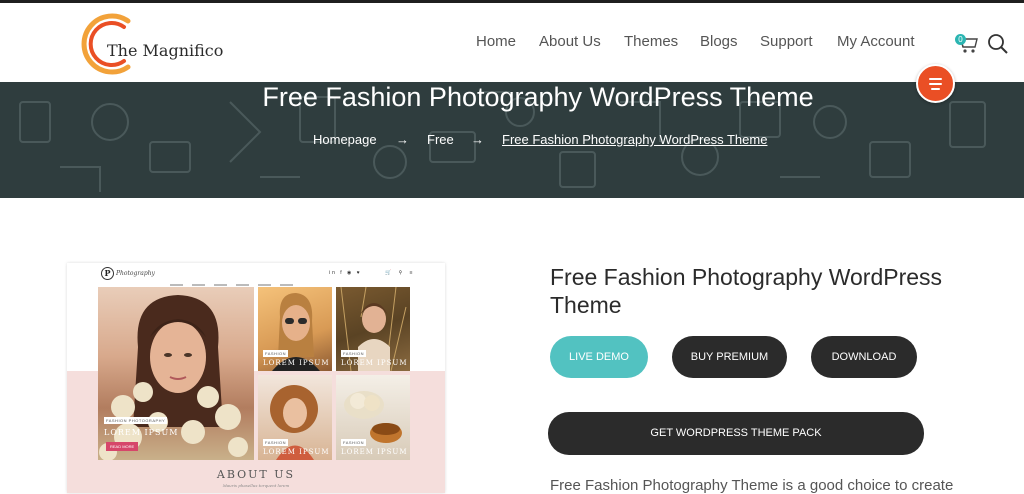 This screenshot has height=494, width=1024. Describe the element at coordinates (538, 97) in the screenshot. I see `page-title: Free Fashion Photography WordPress Theme` at that location.